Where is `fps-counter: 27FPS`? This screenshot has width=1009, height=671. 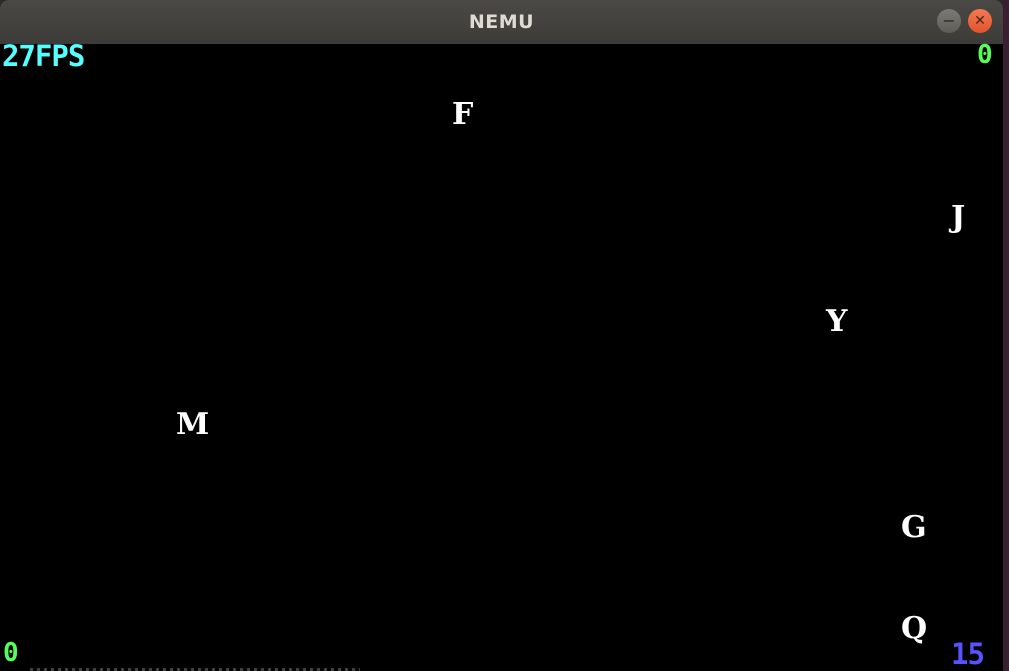 fps-counter: 27FPS is located at coordinates (43, 56).